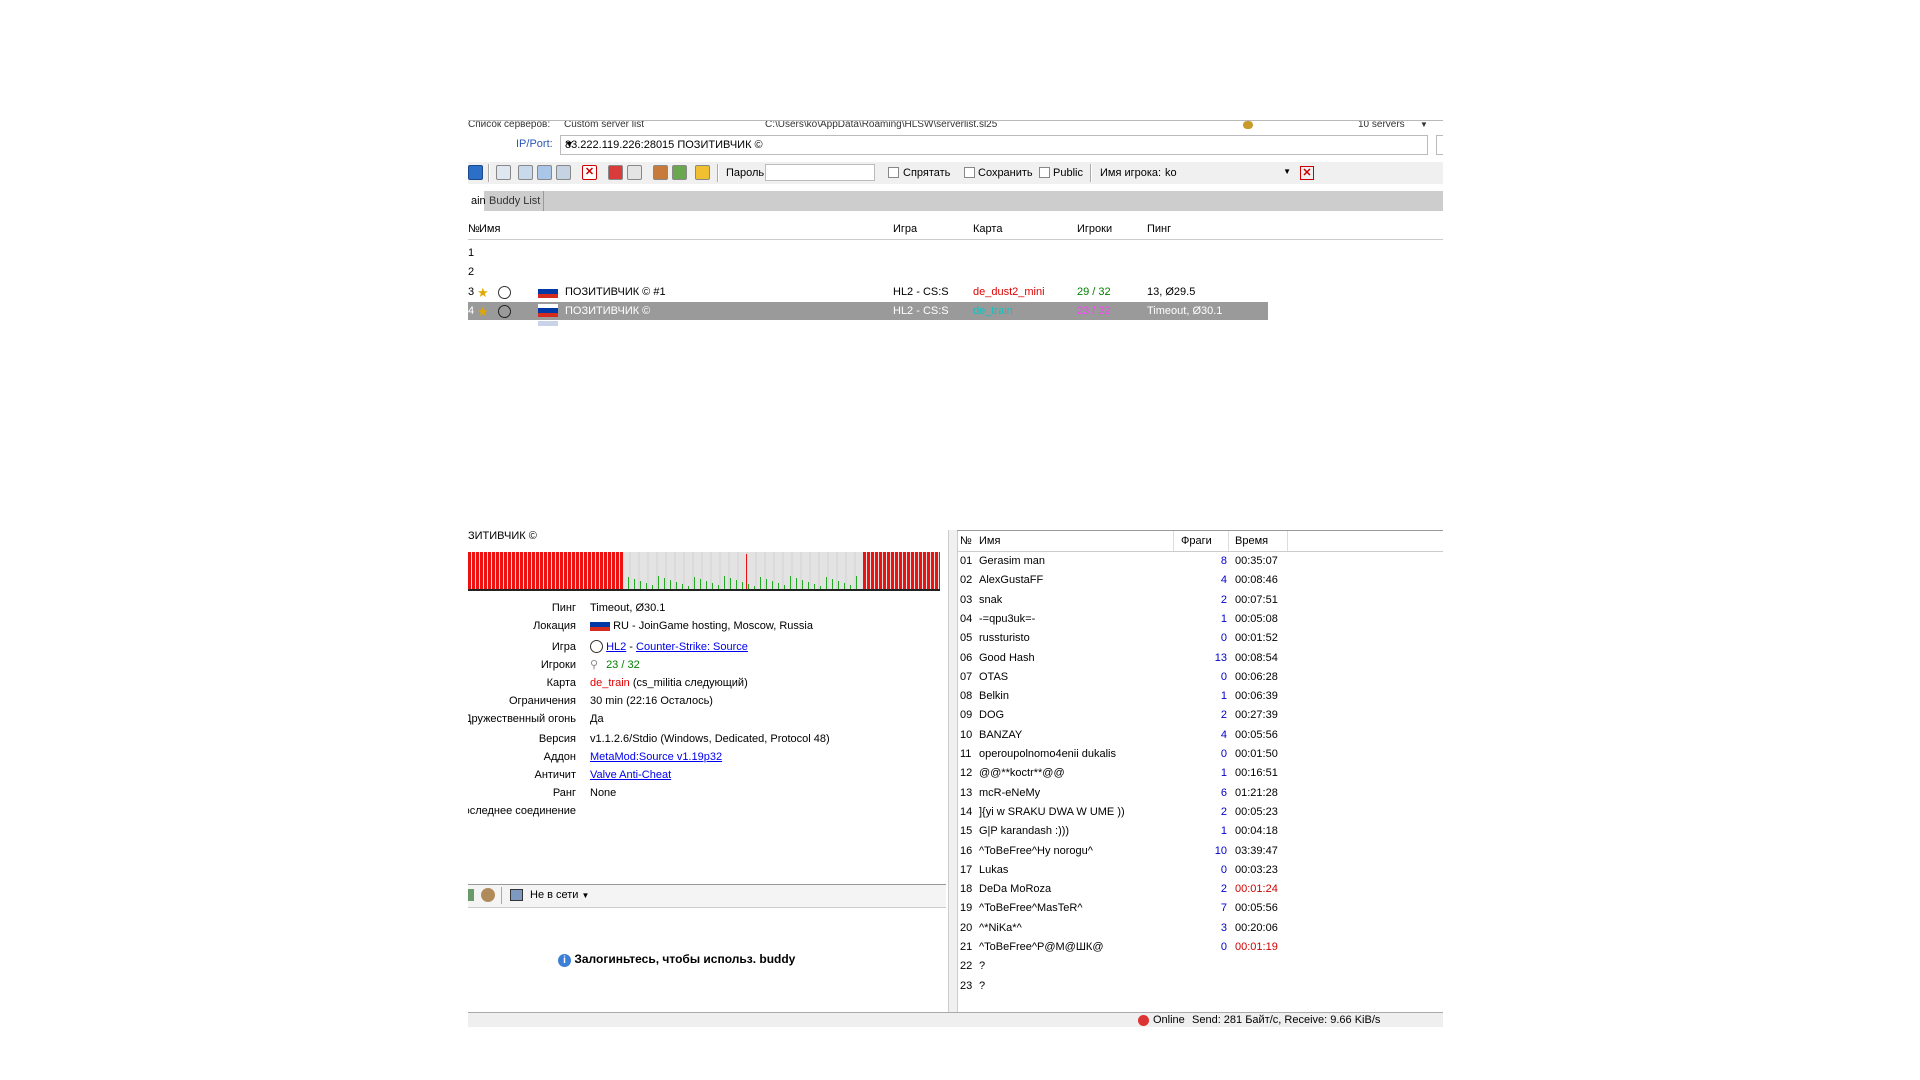 The height and width of the screenshot is (1080, 1920). What do you see at coordinates (634, 172) in the screenshot?
I see `copy-icon` at bounding box center [634, 172].